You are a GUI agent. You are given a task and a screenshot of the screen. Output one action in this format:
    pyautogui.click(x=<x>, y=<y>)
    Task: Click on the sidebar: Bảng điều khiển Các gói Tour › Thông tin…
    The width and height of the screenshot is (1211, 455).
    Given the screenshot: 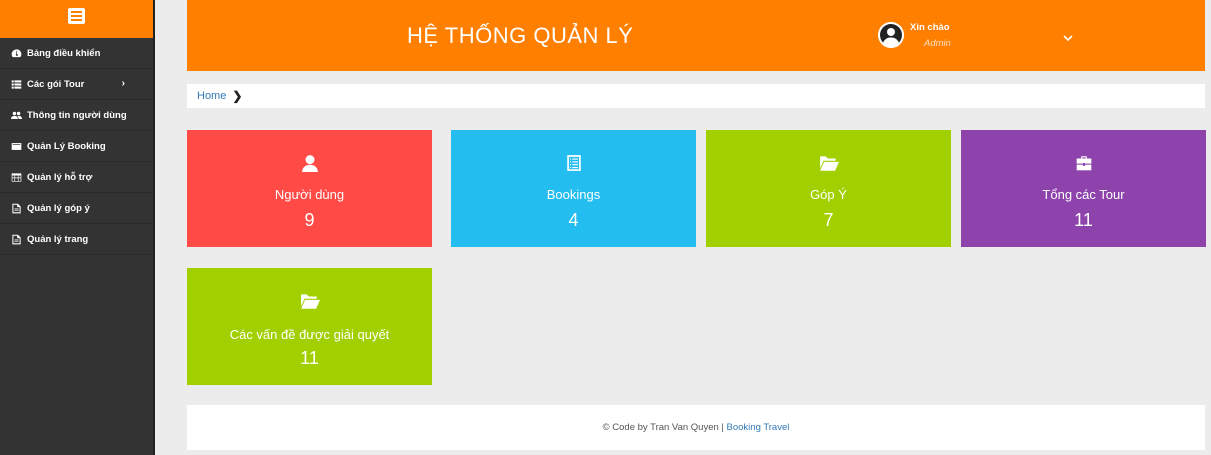 What is the action you would take?
    pyautogui.click(x=77, y=227)
    